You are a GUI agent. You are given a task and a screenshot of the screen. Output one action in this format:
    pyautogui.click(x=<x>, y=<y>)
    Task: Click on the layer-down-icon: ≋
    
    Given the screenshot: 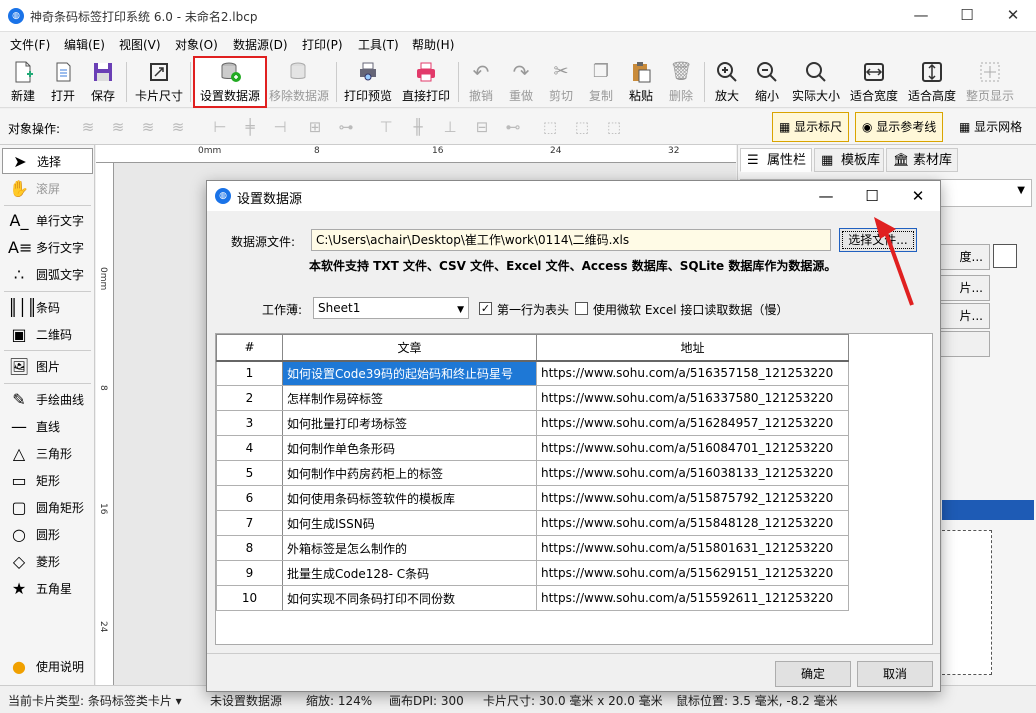 What is the action you would take?
    pyautogui.click(x=148, y=127)
    